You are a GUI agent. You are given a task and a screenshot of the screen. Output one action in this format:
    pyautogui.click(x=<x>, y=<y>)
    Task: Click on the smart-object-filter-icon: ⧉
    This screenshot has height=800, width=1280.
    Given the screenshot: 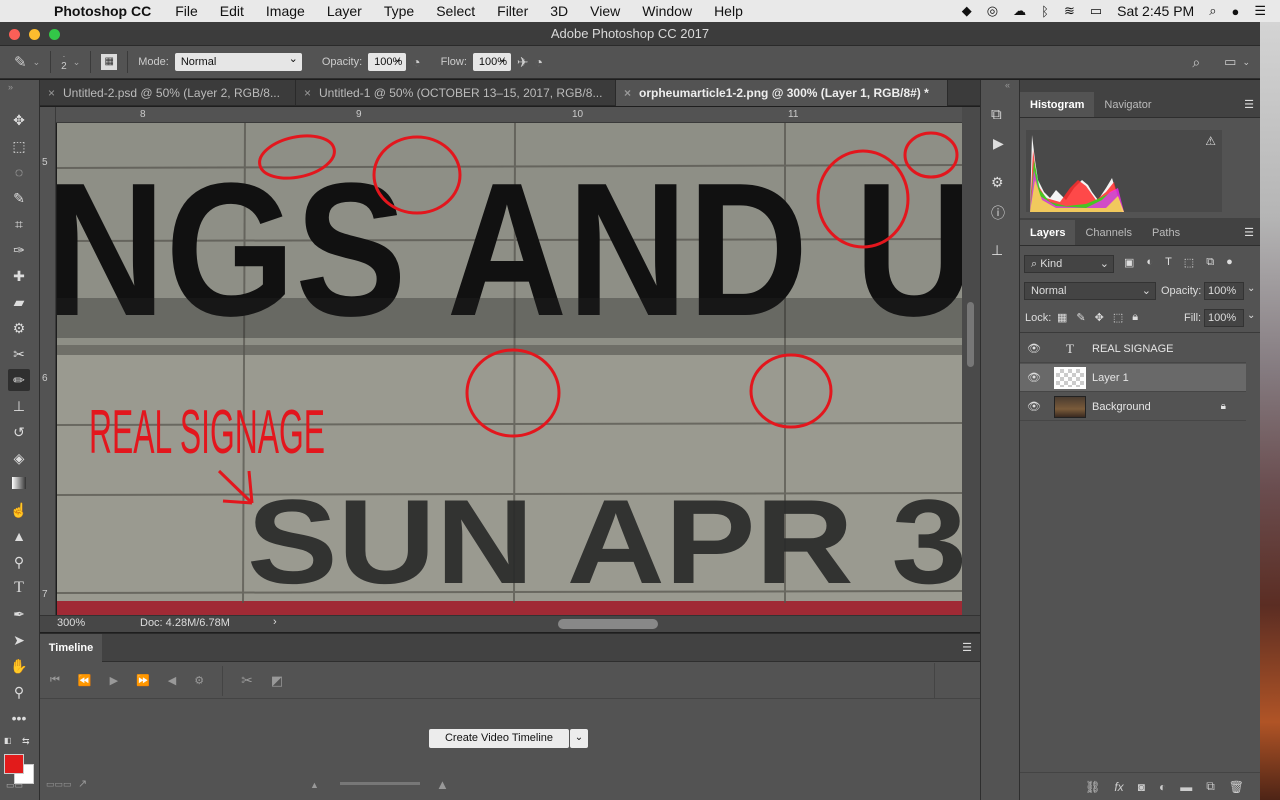 What is the action you would take?
    pyautogui.click(x=1210, y=262)
    